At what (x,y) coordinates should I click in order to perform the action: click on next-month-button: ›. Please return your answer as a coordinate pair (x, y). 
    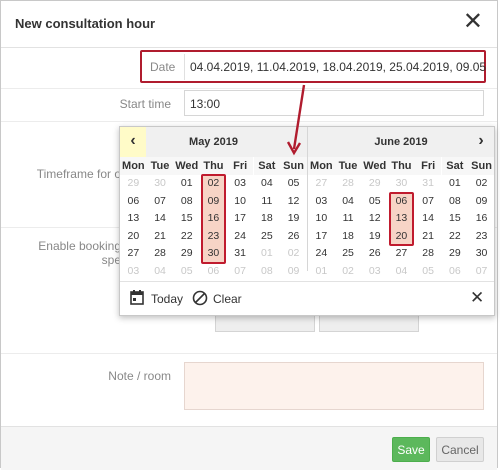
    Looking at the image, I should click on (481, 142).